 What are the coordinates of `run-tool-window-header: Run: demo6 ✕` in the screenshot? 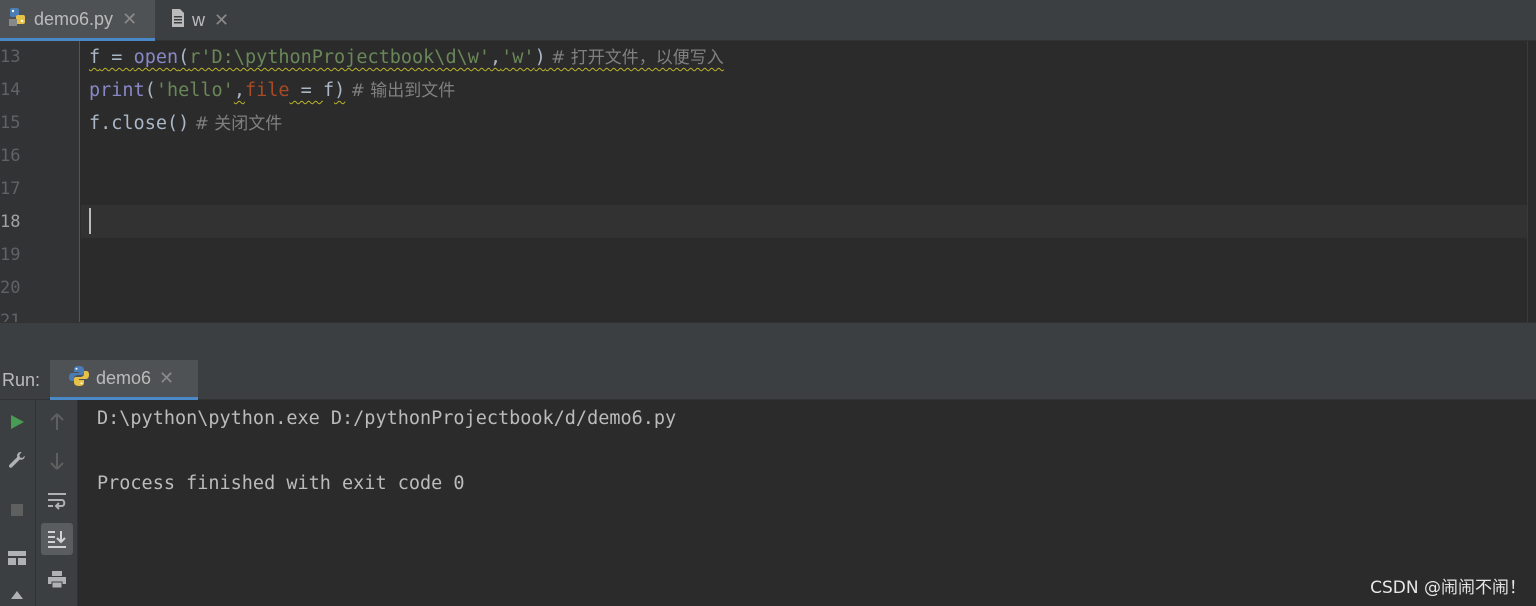 It's located at (768, 380).